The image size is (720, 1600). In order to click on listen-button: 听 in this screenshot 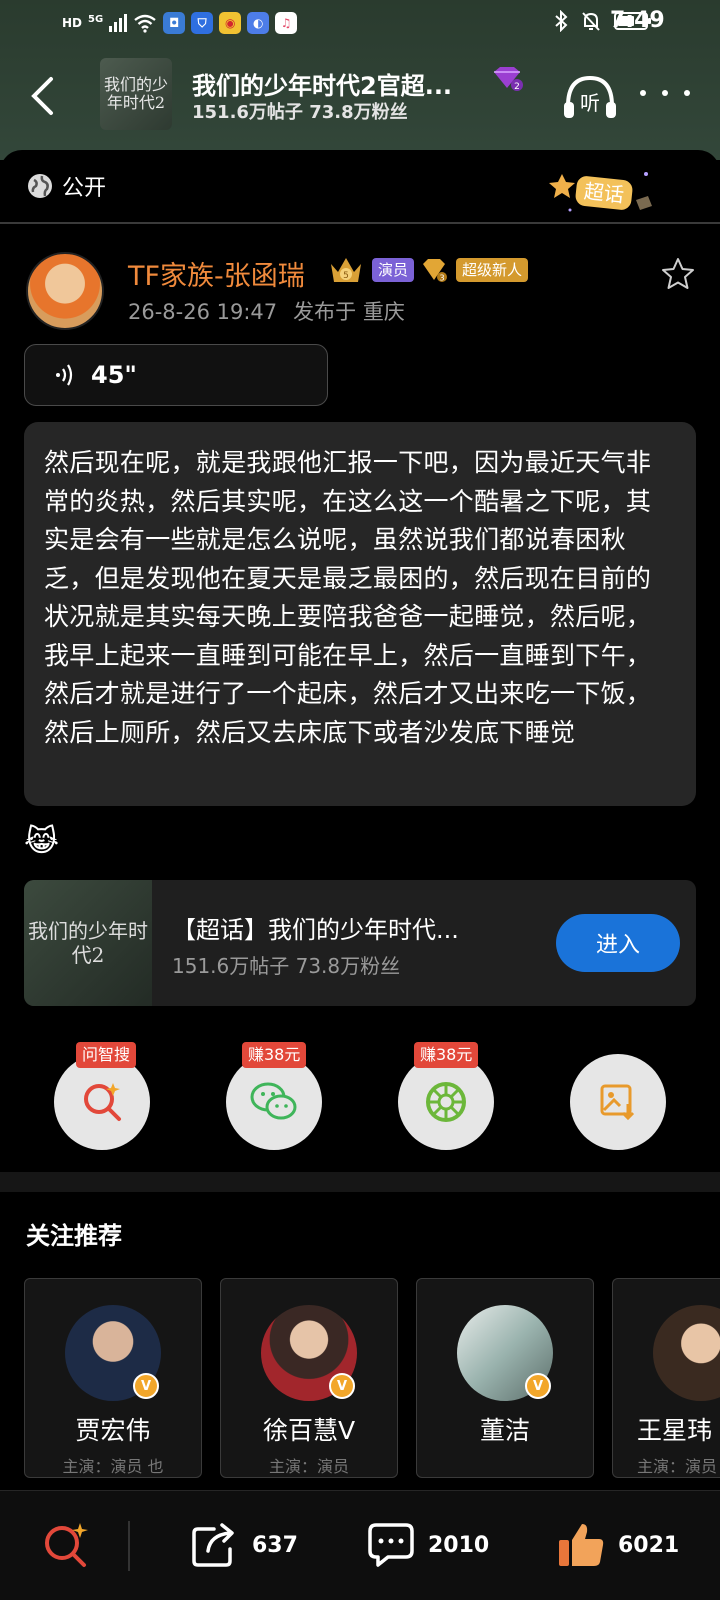, I will do `click(590, 97)`.